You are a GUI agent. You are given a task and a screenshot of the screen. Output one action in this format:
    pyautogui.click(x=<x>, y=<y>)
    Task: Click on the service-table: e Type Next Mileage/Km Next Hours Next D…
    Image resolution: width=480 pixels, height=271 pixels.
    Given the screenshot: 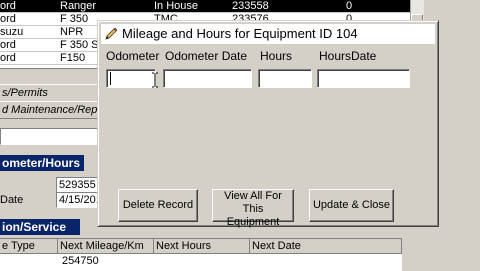 What is the action you would take?
    pyautogui.click(x=201, y=254)
    